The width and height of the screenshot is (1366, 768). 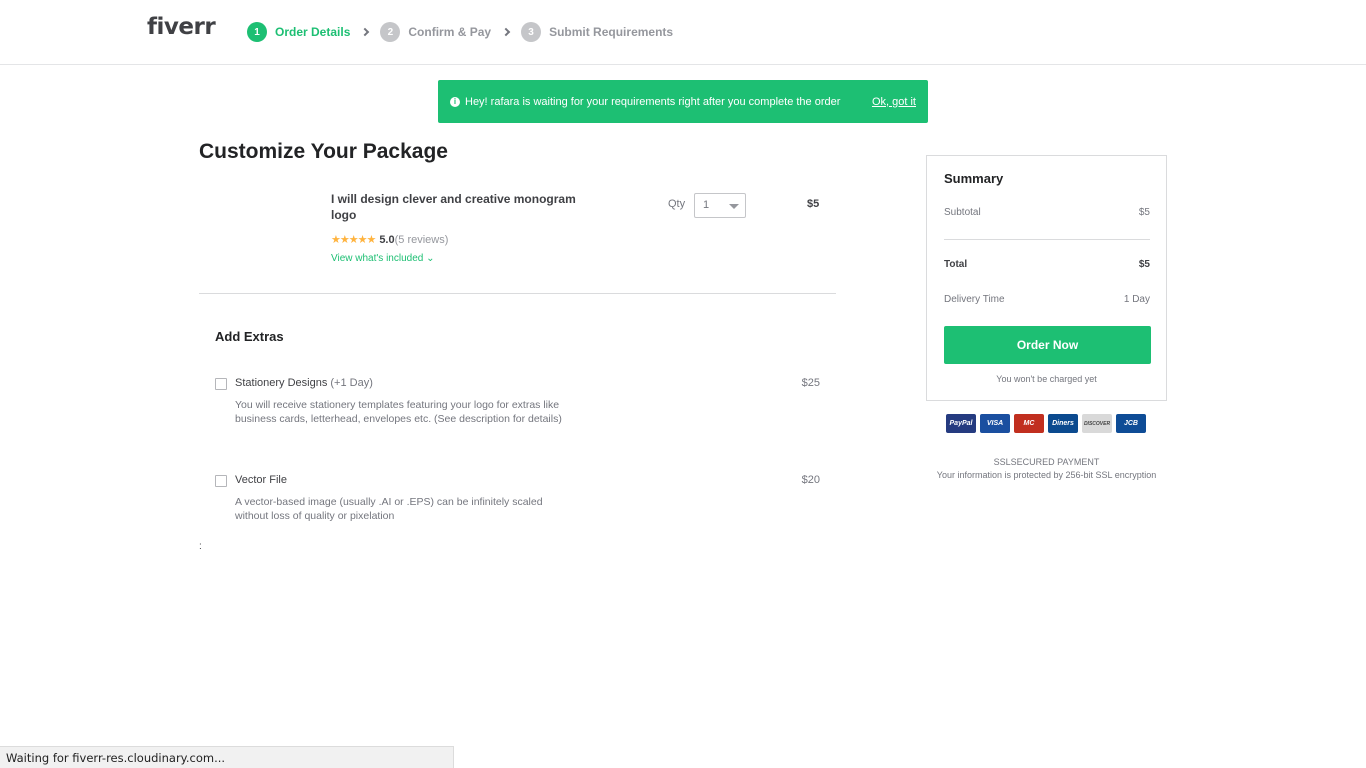 I want to click on delivery-row: Delivery Time 1 Day, so click(x=1047, y=299).